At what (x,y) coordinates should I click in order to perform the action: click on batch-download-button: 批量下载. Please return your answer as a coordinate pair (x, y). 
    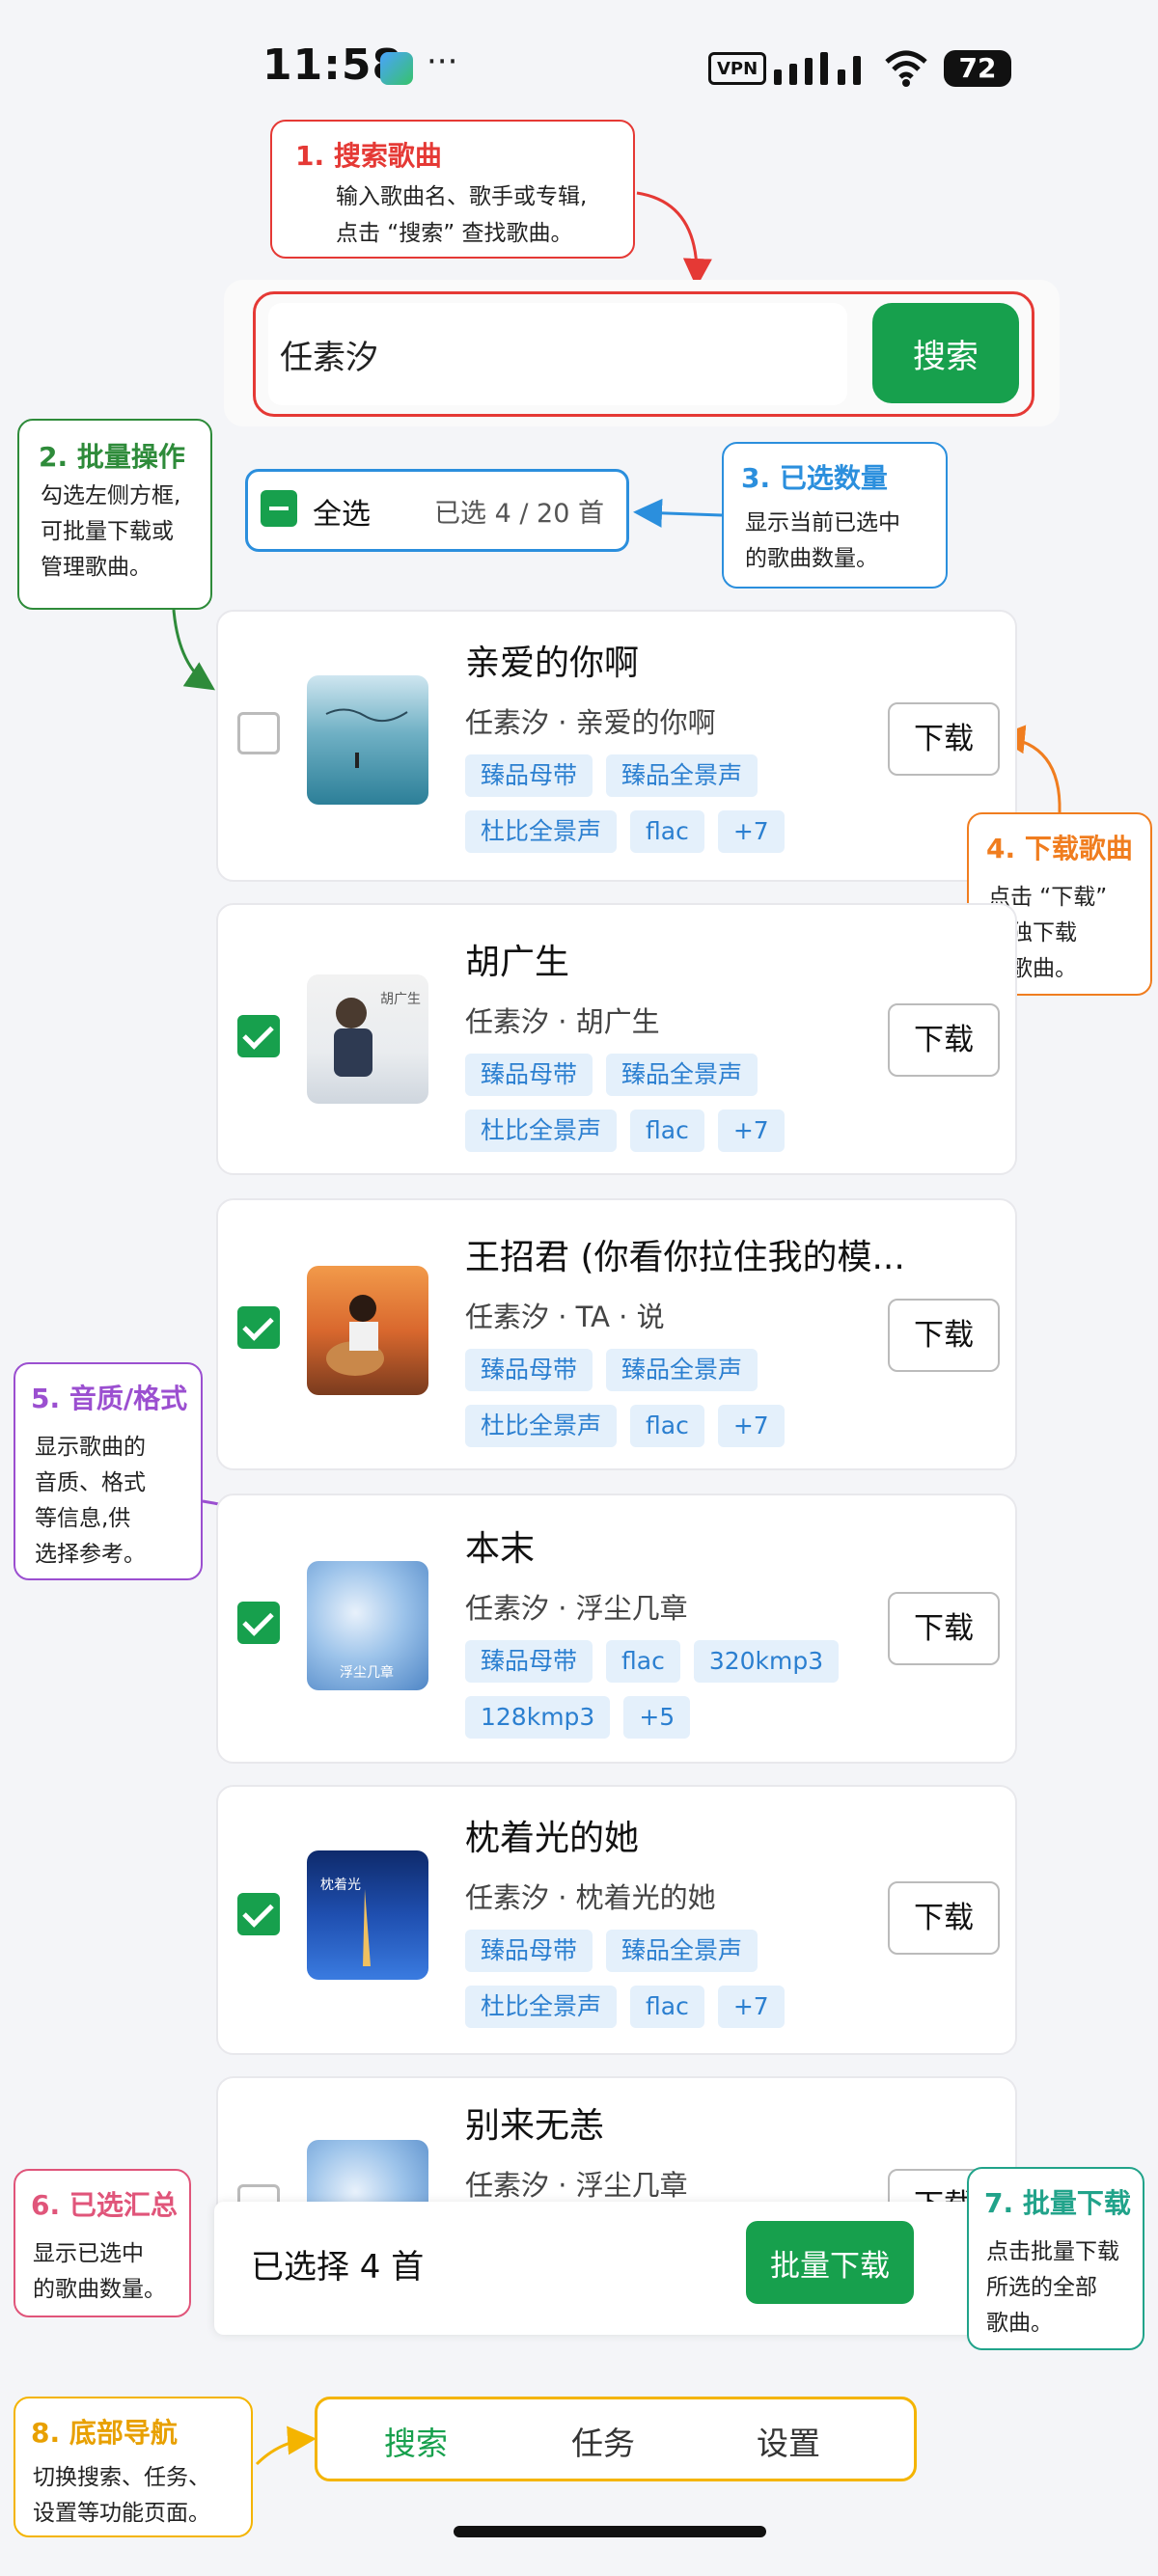
    Looking at the image, I should click on (830, 2263).